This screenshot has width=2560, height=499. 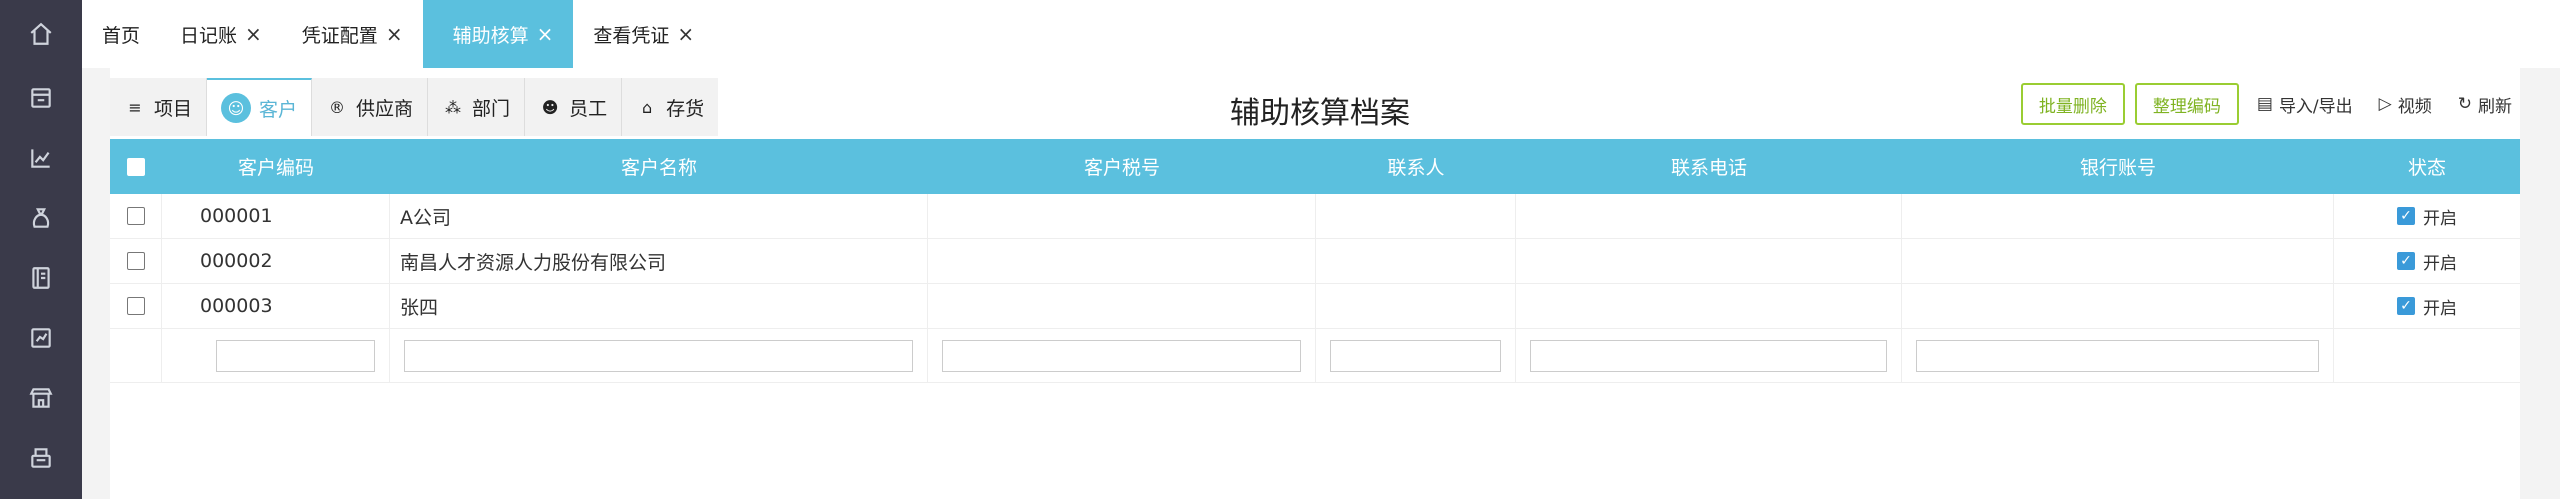 I want to click on customer-code: 000002, so click(x=276, y=261).